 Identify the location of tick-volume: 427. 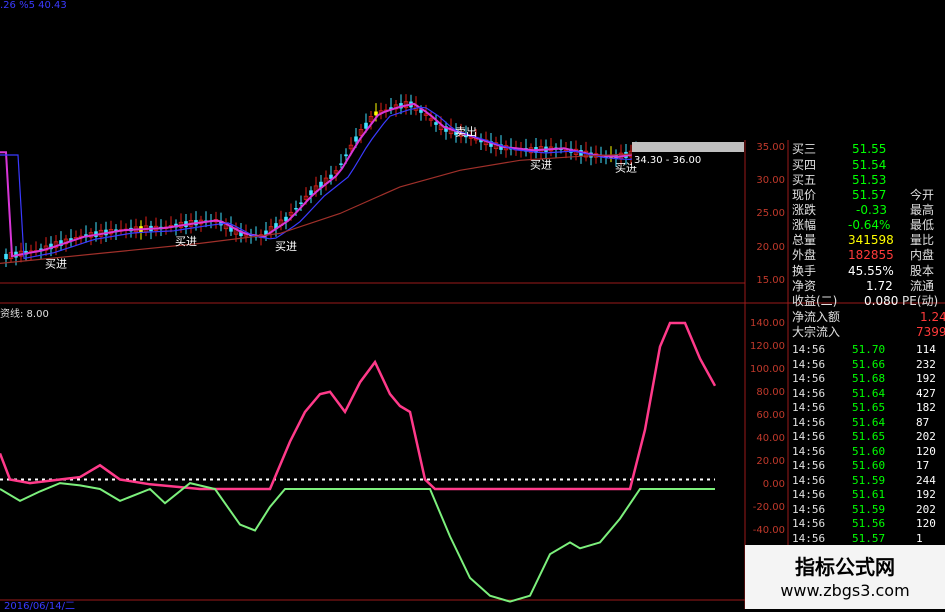
(926, 393).